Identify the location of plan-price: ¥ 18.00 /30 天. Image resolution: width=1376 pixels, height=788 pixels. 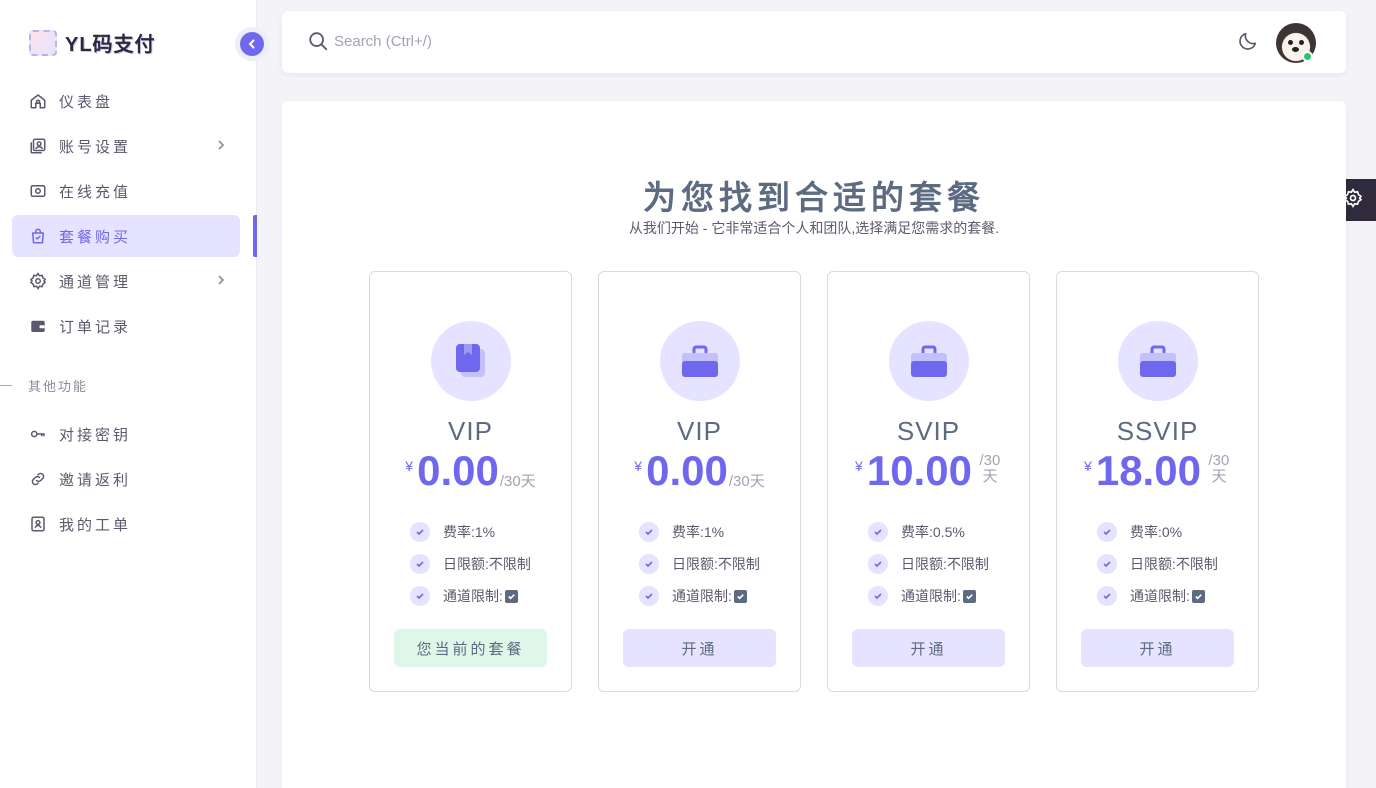
(1157, 471).